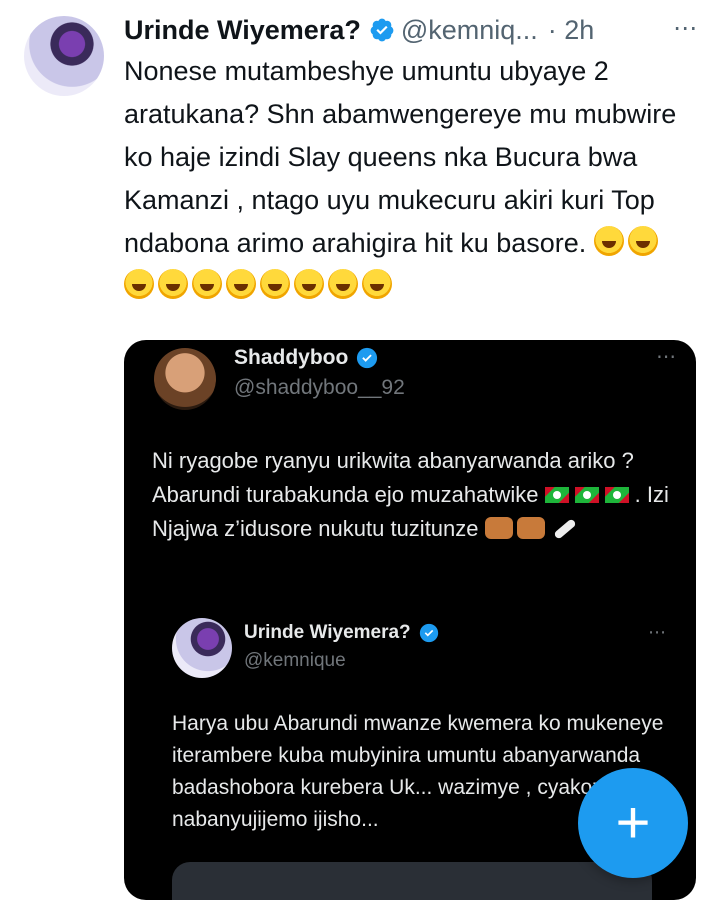 The height and width of the screenshot is (900, 720). Describe the element at coordinates (666, 357) in the screenshot. I see `quoted-more-icon: ⋯` at that location.